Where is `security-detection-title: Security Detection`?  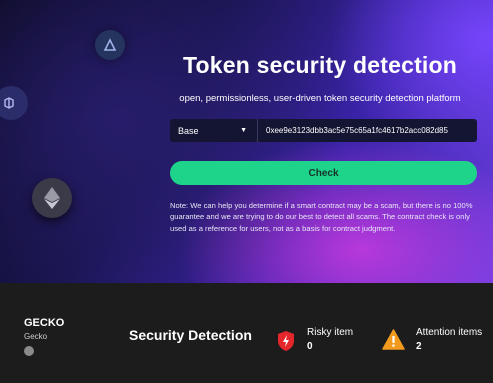
security-detection-title: Security Detection is located at coordinates (190, 335).